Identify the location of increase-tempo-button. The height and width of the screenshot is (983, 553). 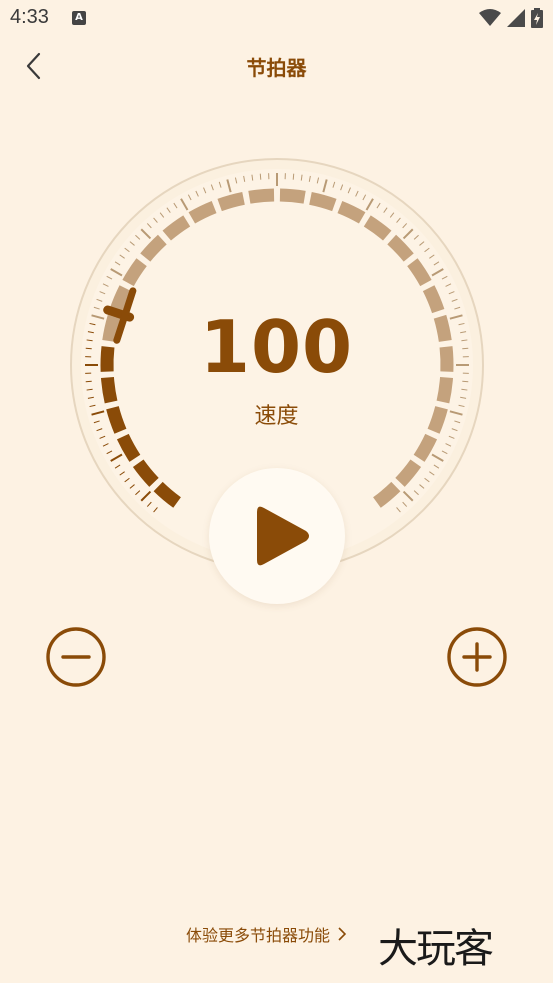
(477, 657).